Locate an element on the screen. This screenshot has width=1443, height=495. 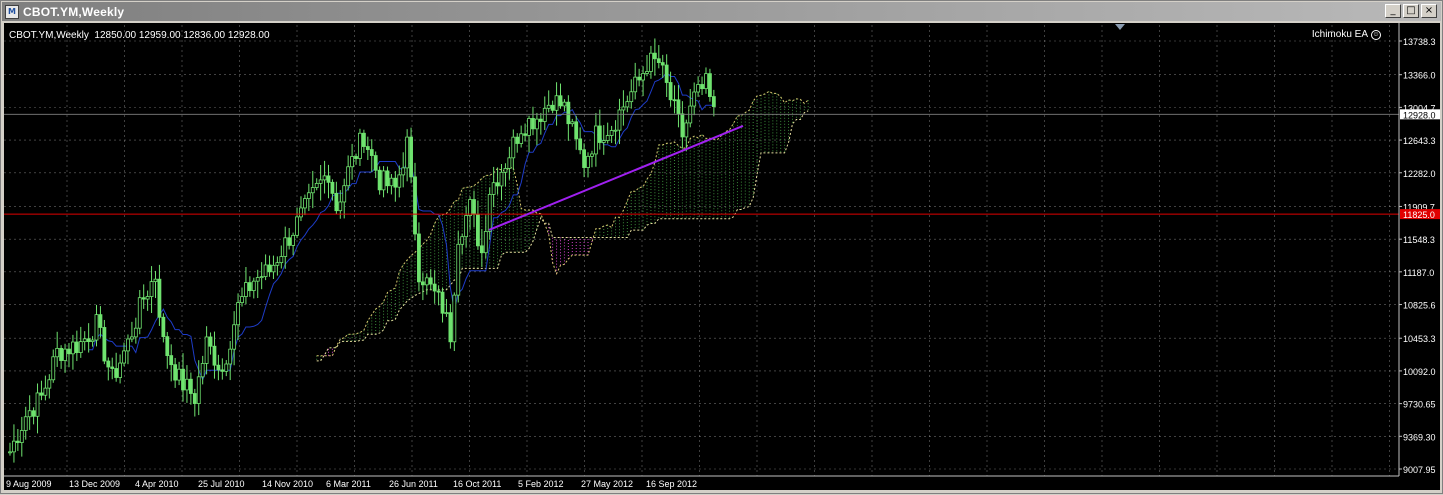
time-tick-label: 16 Sep 2012 is located at coordinates (671, 484).